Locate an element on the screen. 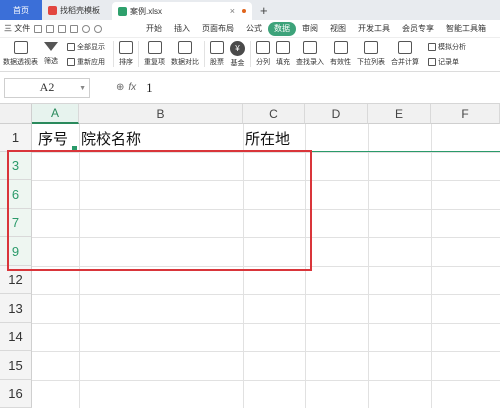 The width and height of the screenshot is (500, 408). what-if-label: 模拟分析 is located at coordinates (452, 47).